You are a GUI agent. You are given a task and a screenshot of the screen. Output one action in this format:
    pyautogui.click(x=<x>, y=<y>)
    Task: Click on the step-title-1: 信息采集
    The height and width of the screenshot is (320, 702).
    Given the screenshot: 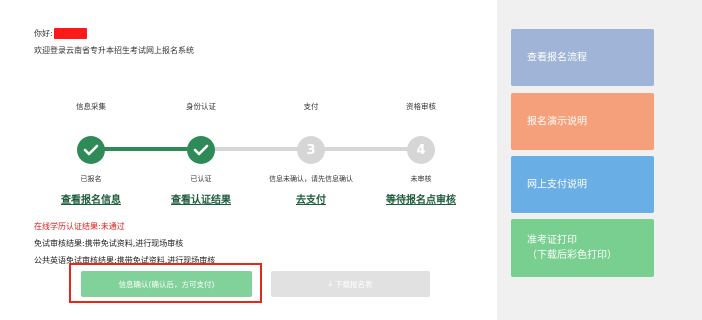 What is the action you would take?
    pyautogui.click(x=91, y=106)
    